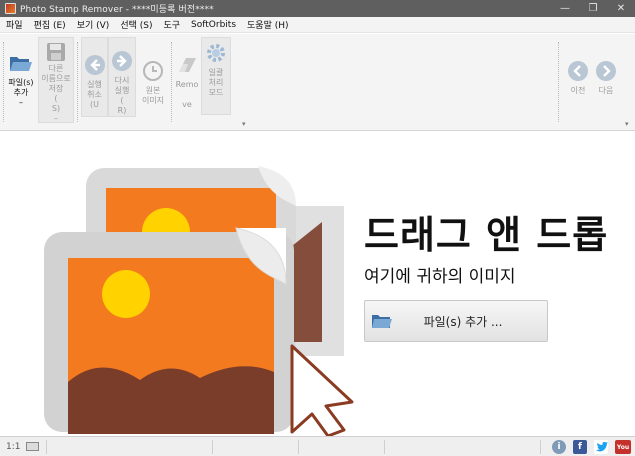 This screenshot has width=635, height=456. I want to click on social-links: i f You, so click(588, 447).